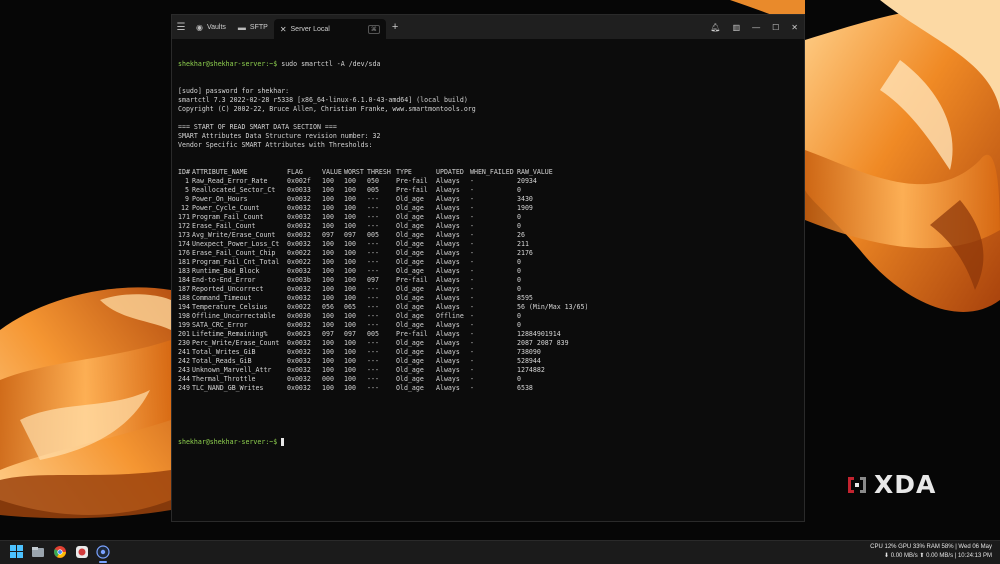 The image size is (1000, 564). Describe the element at coordinates (395, 27) in the screenshot. I see `new-tab-icon: +` at that location.